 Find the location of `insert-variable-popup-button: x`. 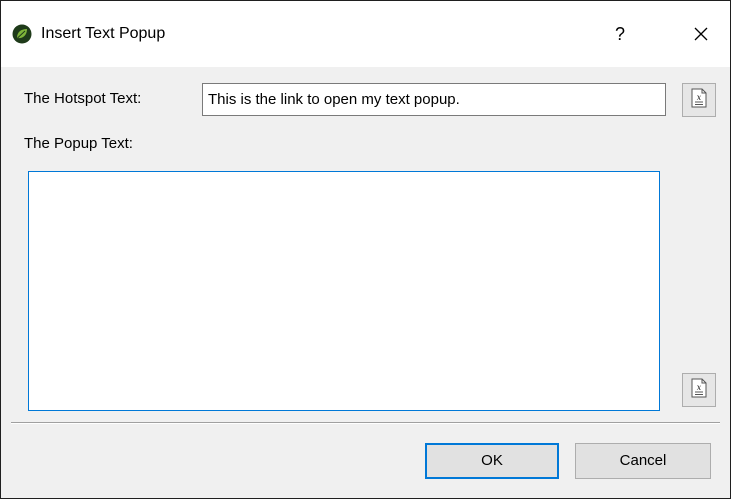

insert-variable-popup-button: x is located at coordinates (699, 390).